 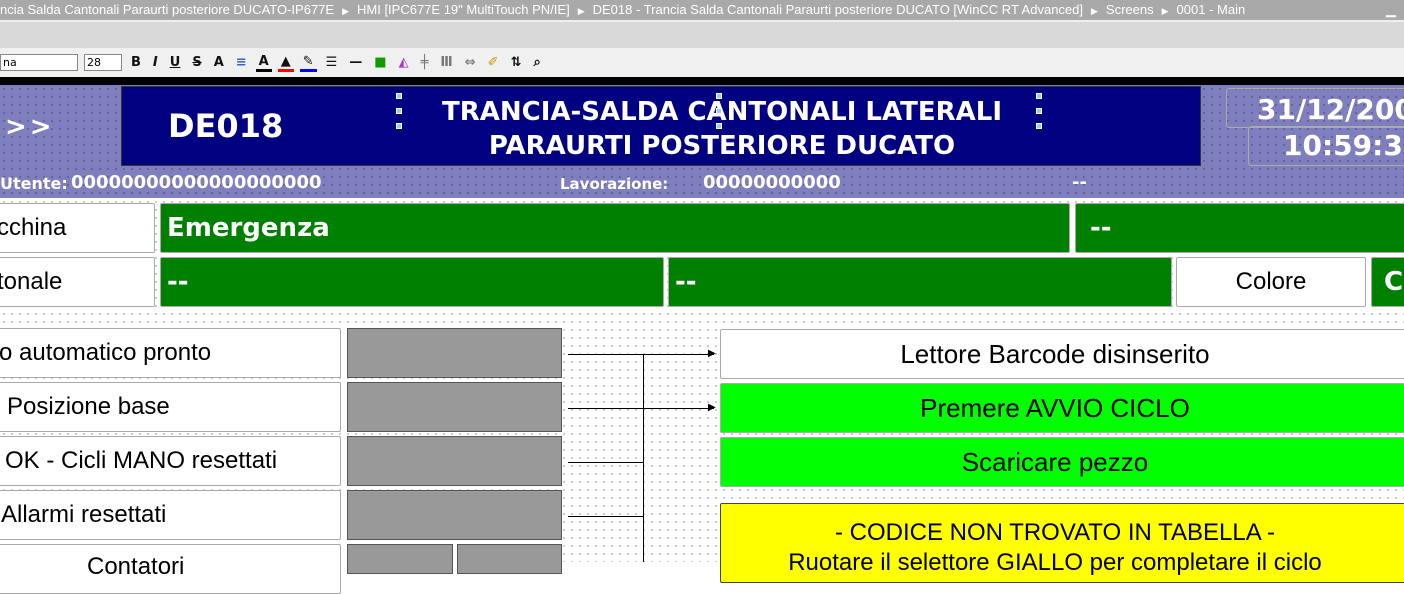 What do you see at coordinates (772, 182) in the screenshot?
I see `work-value: 00000000000` at bounding box center [772, 182].